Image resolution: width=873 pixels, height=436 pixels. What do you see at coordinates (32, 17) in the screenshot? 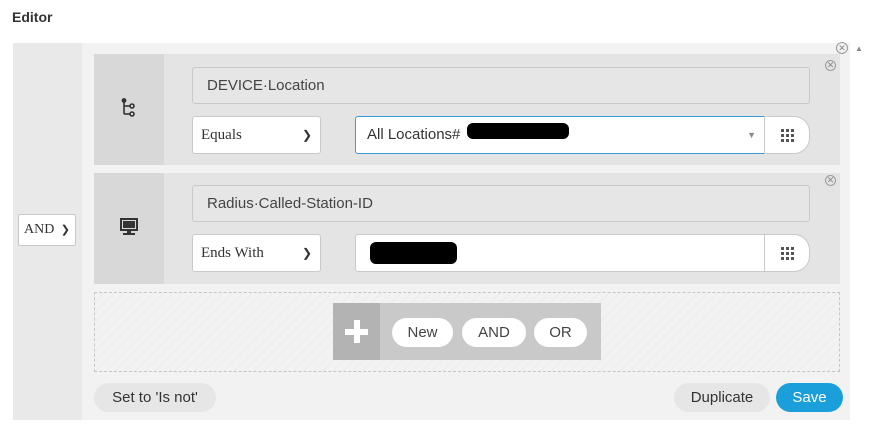
I see `editor-title: Editor` at bounding box center [32, 17].